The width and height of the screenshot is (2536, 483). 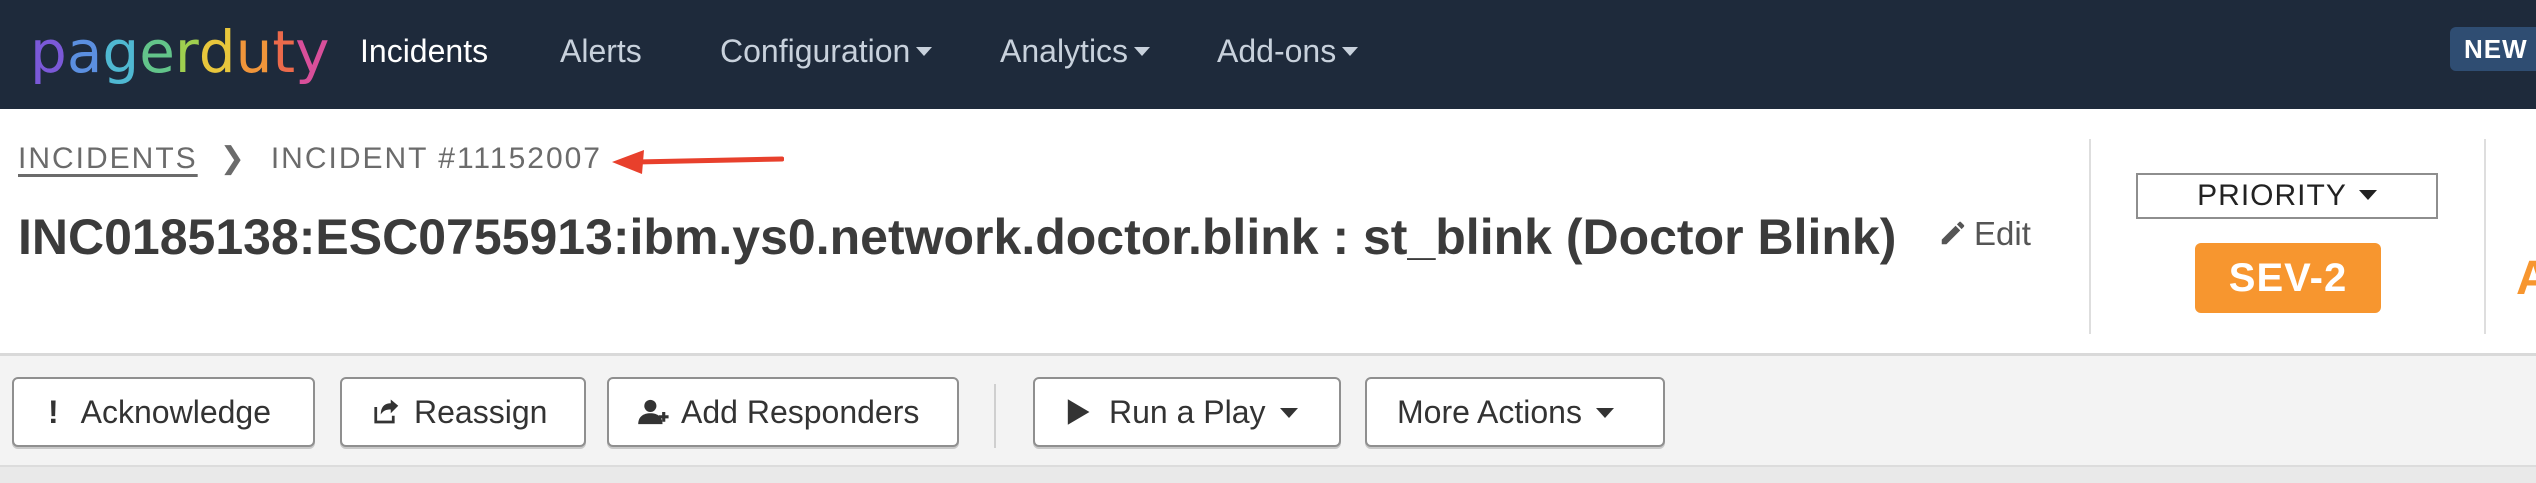 I want to click on more-actions-label: More Actions, so click(x=1489, y=412).